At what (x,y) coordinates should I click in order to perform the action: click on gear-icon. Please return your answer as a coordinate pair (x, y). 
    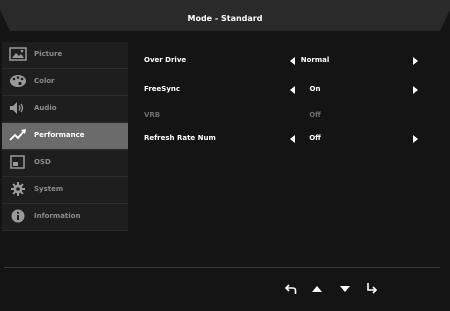
    Looking at the image, I should click on (18, 189).